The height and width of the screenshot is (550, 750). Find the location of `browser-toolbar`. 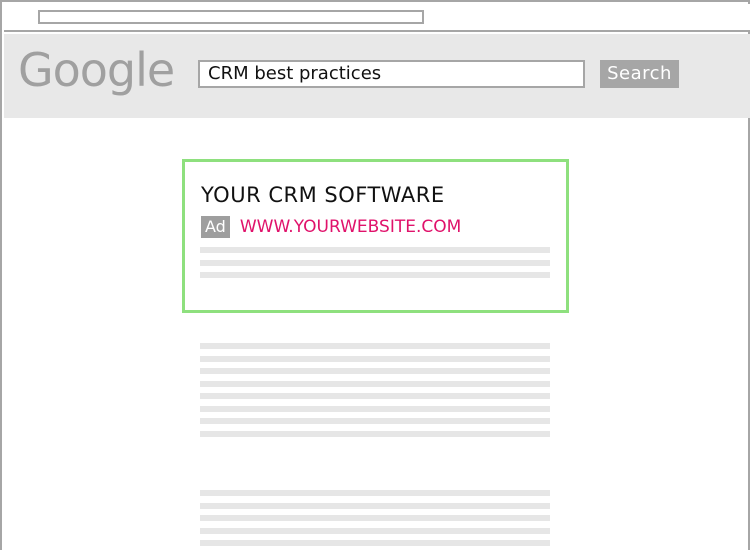

browser-toolbar is located at coordinates (377, 18).